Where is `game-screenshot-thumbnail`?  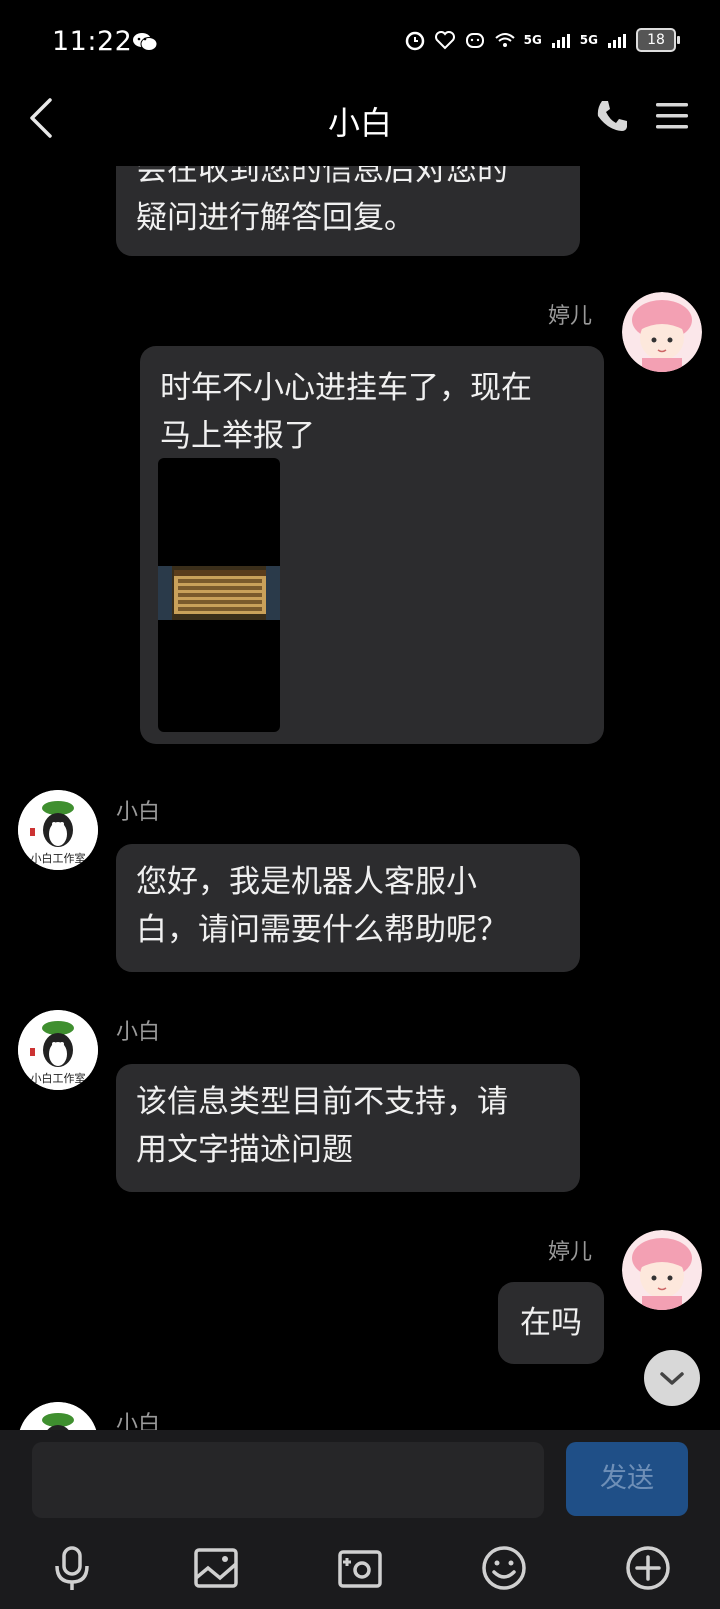 game-screenshot-thumbnail is located at coordinates (219, 593).